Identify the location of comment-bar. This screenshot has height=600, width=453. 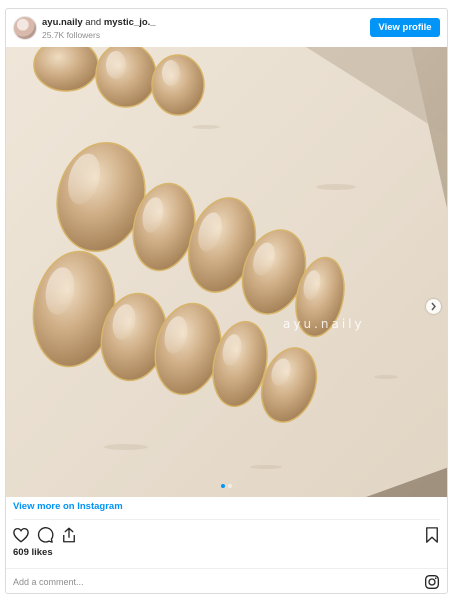
(226, 580).